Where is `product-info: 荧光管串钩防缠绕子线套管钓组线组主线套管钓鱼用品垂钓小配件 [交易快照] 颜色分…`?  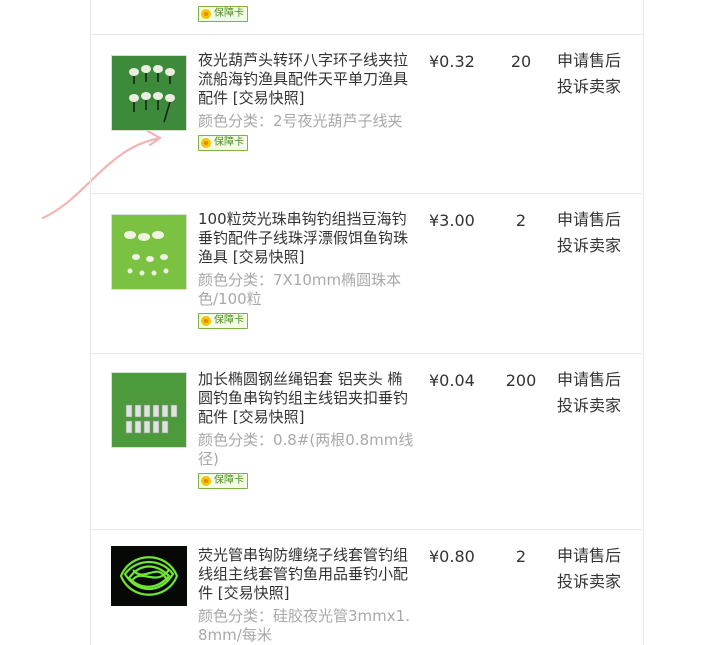 product-info: 荧光管串钩防缠绕子线套管钓组线组主线套管钓鱼用品垂钓小配件 [交易快照] 颜色分… is located at coordinates (306, 595).